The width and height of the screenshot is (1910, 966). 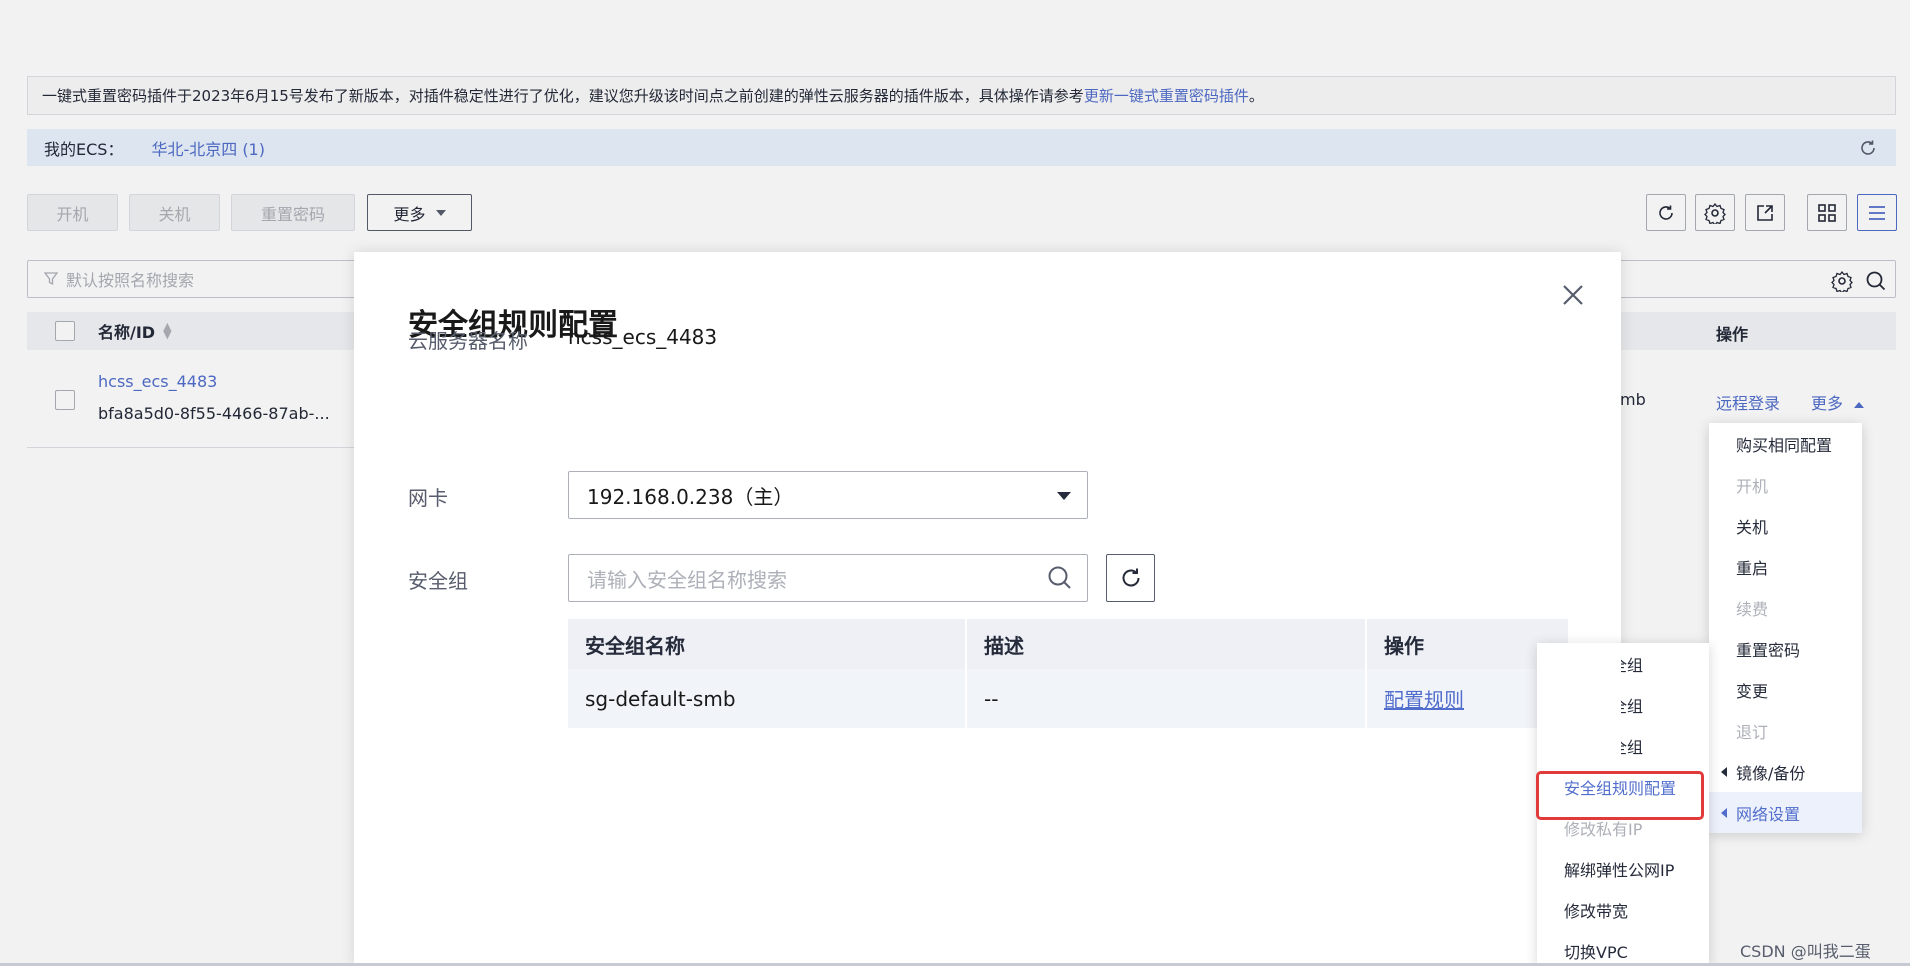 I want to click on nic-select: 192.168.0.238（主）, so click(x=828, y=495).